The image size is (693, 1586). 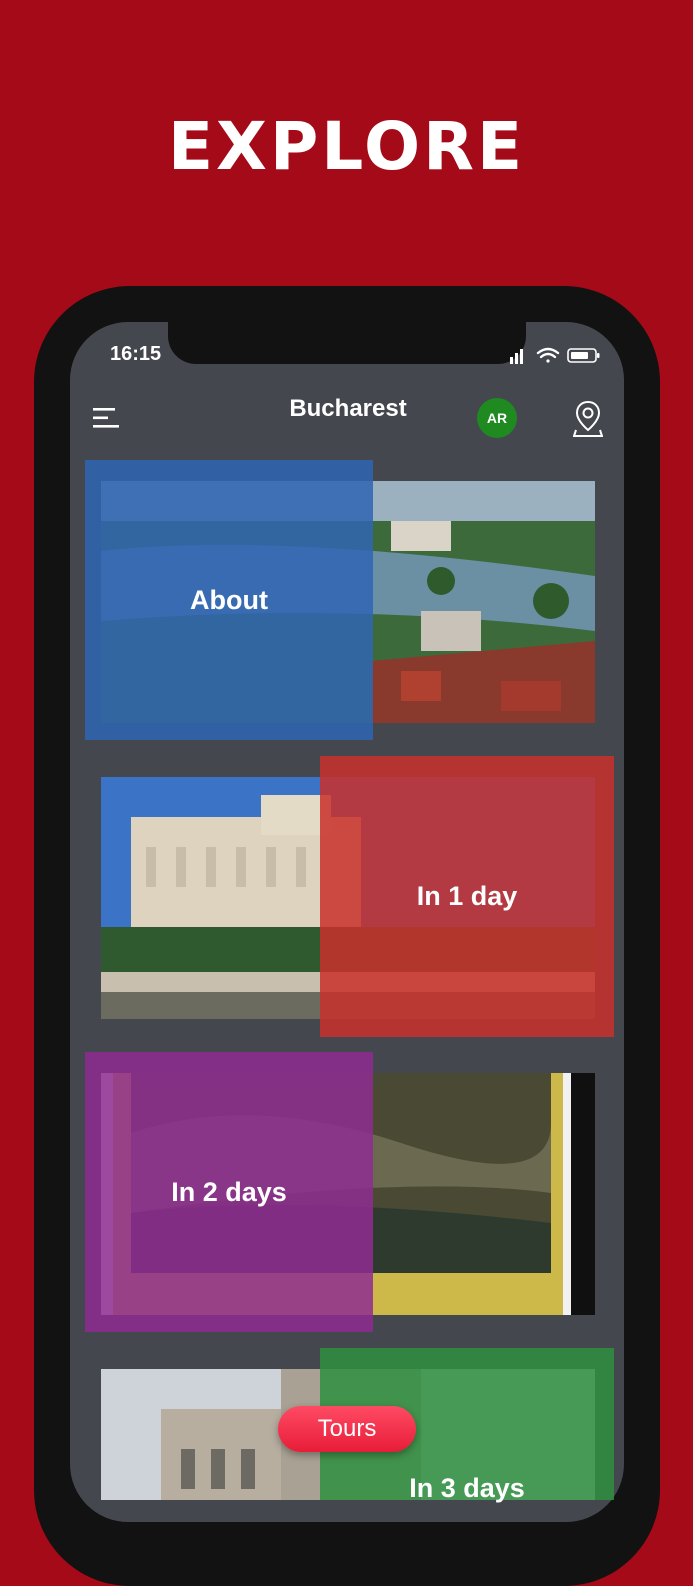 What do you see at coordinates (106, 418) in the screenshot?
I see `menu-icon` at bounding box center [106, 418].